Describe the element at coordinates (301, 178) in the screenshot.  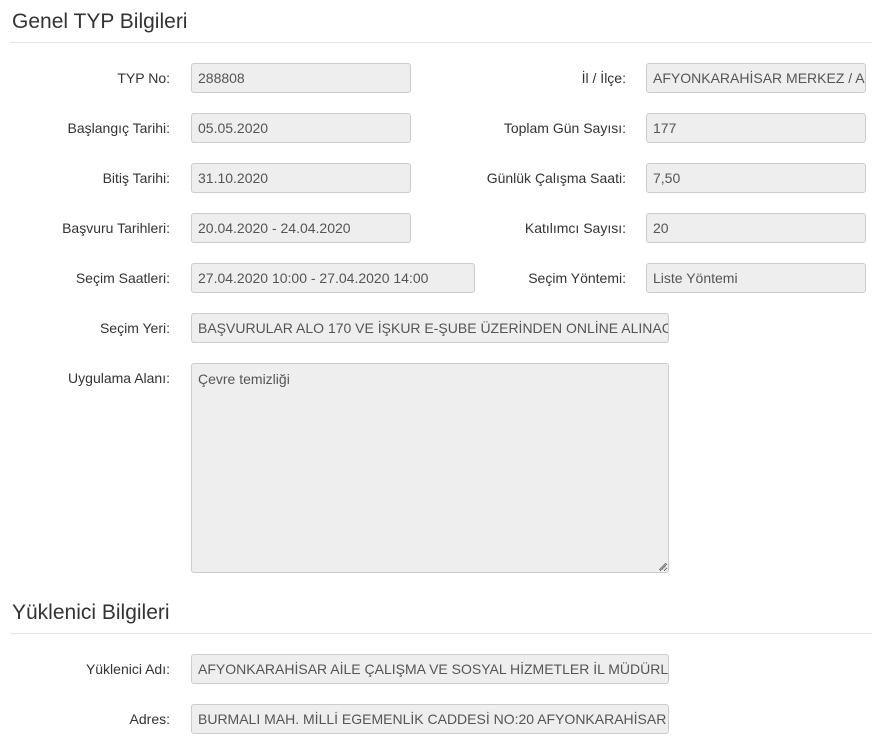
I see `bitis-tarihi-field: 31.10.2020` at that location.